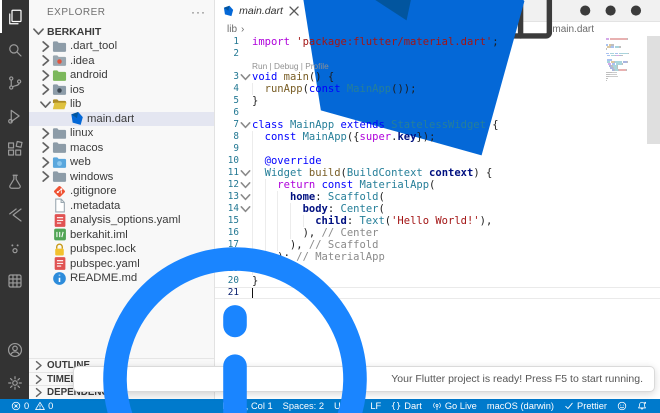  Describe the element at coordinates (198, 12) in the screenshot. I see `more-actions-icon: ···` at that location.